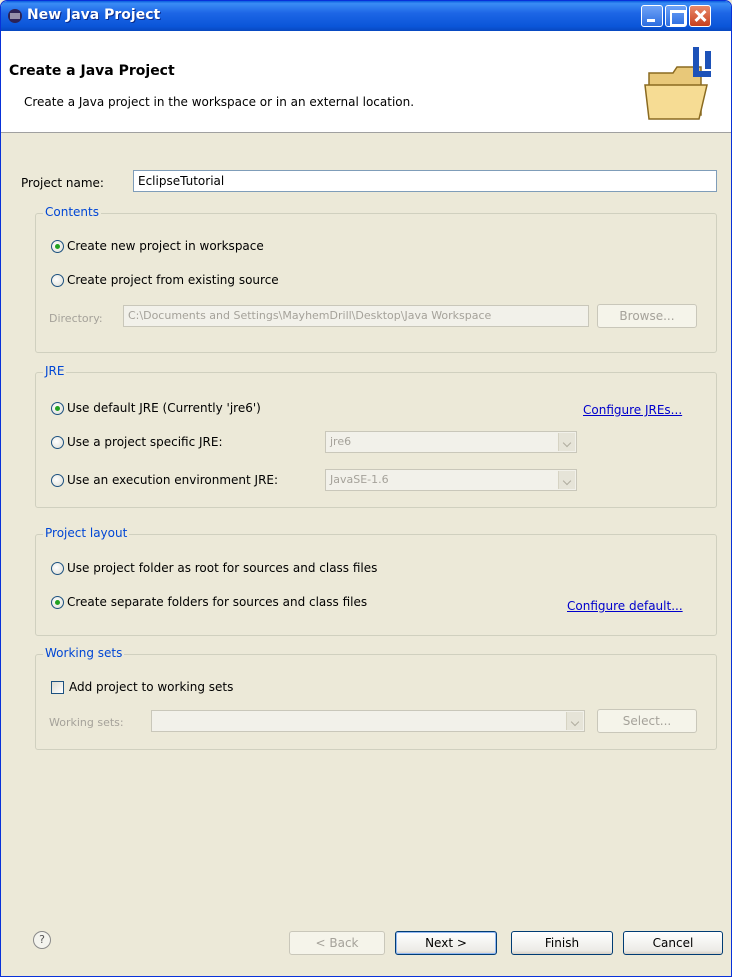 This screenshot has height=977, width=732. Describe the element at coordinates (359, 479) in the screenshot. I see `execution-environment-value: JavaSE-1.6` at that location.